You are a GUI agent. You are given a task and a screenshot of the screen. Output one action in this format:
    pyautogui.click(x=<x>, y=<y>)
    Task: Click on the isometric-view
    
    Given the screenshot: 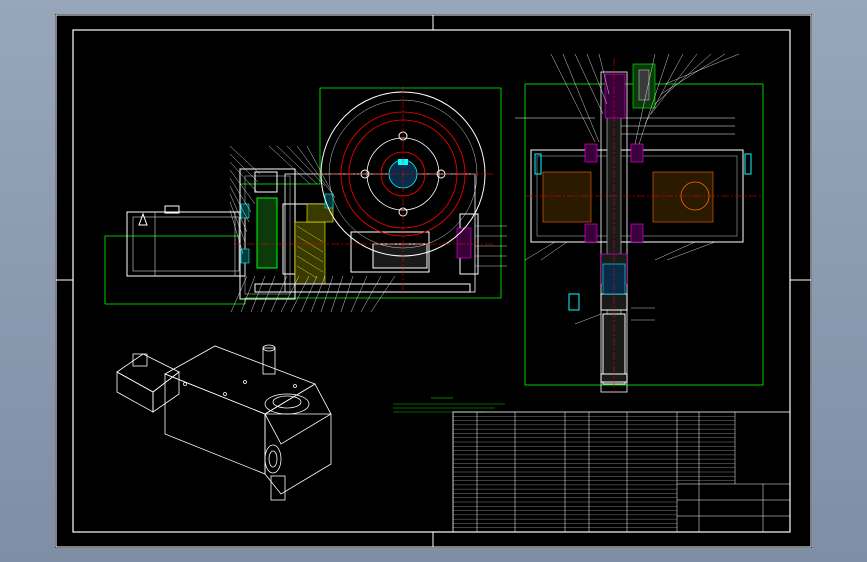 What is the action you would take?
    pyautogui.click(x=224, y=422)
    